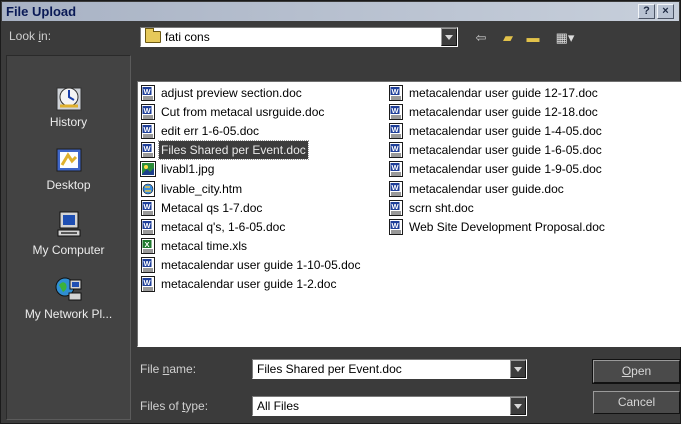 The image size is (684, 426). What do you see at coordinates (533, 38) in the screenshot?
I see `new-folder-icon: ▬` at bounding box center [533, 38].